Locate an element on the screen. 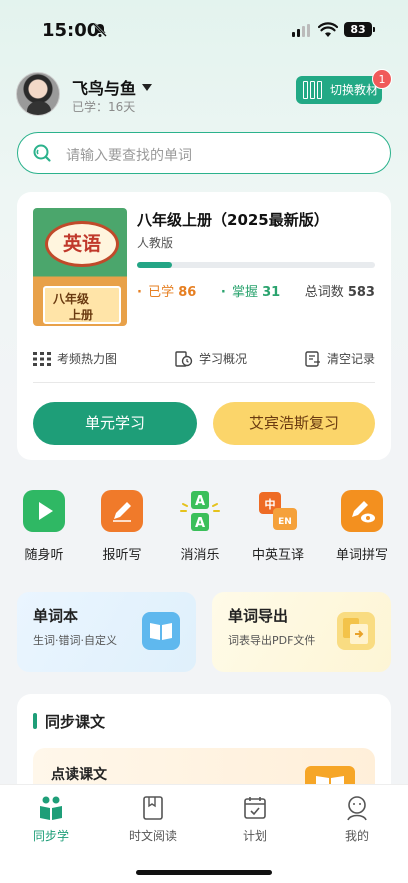 This screenshot has height=883, width=408. user-switch: 飞鸟与鱼 is located at coordinates (112, 87).